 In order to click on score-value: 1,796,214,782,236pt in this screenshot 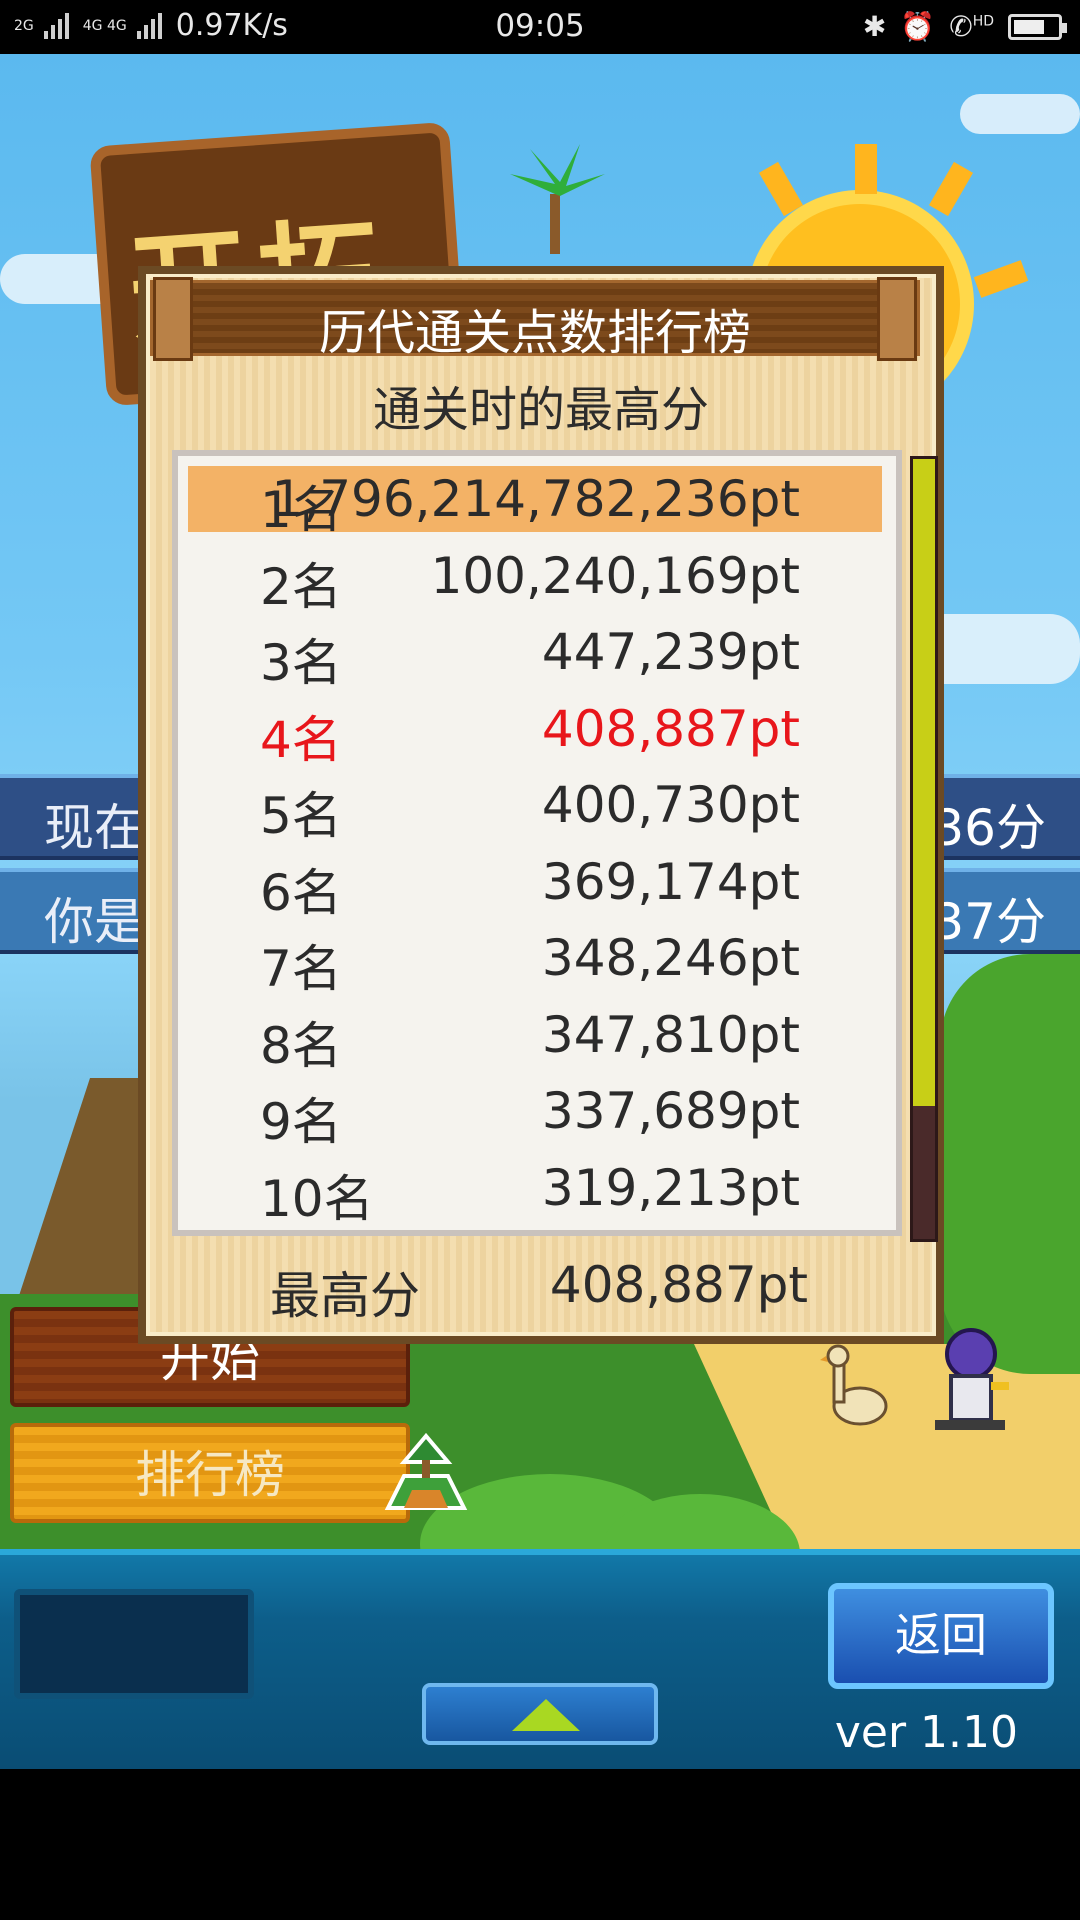, I will do `click(535, 499)`.